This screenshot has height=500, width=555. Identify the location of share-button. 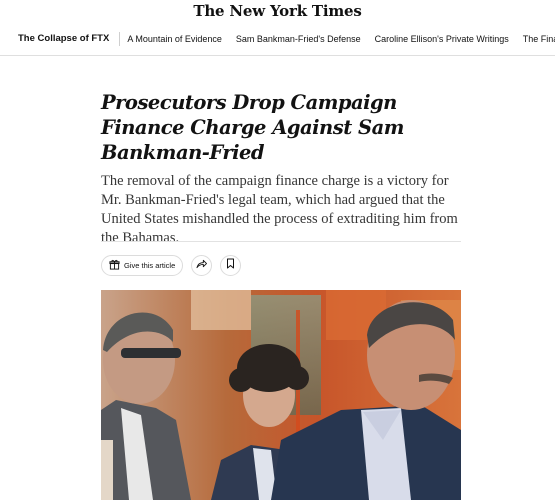
(202, 265).